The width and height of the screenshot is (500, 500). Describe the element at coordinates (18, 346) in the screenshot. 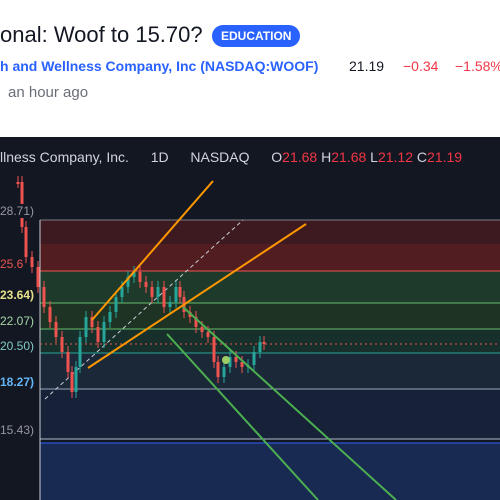

I see `fib-label-5: 20.50)` at that location.